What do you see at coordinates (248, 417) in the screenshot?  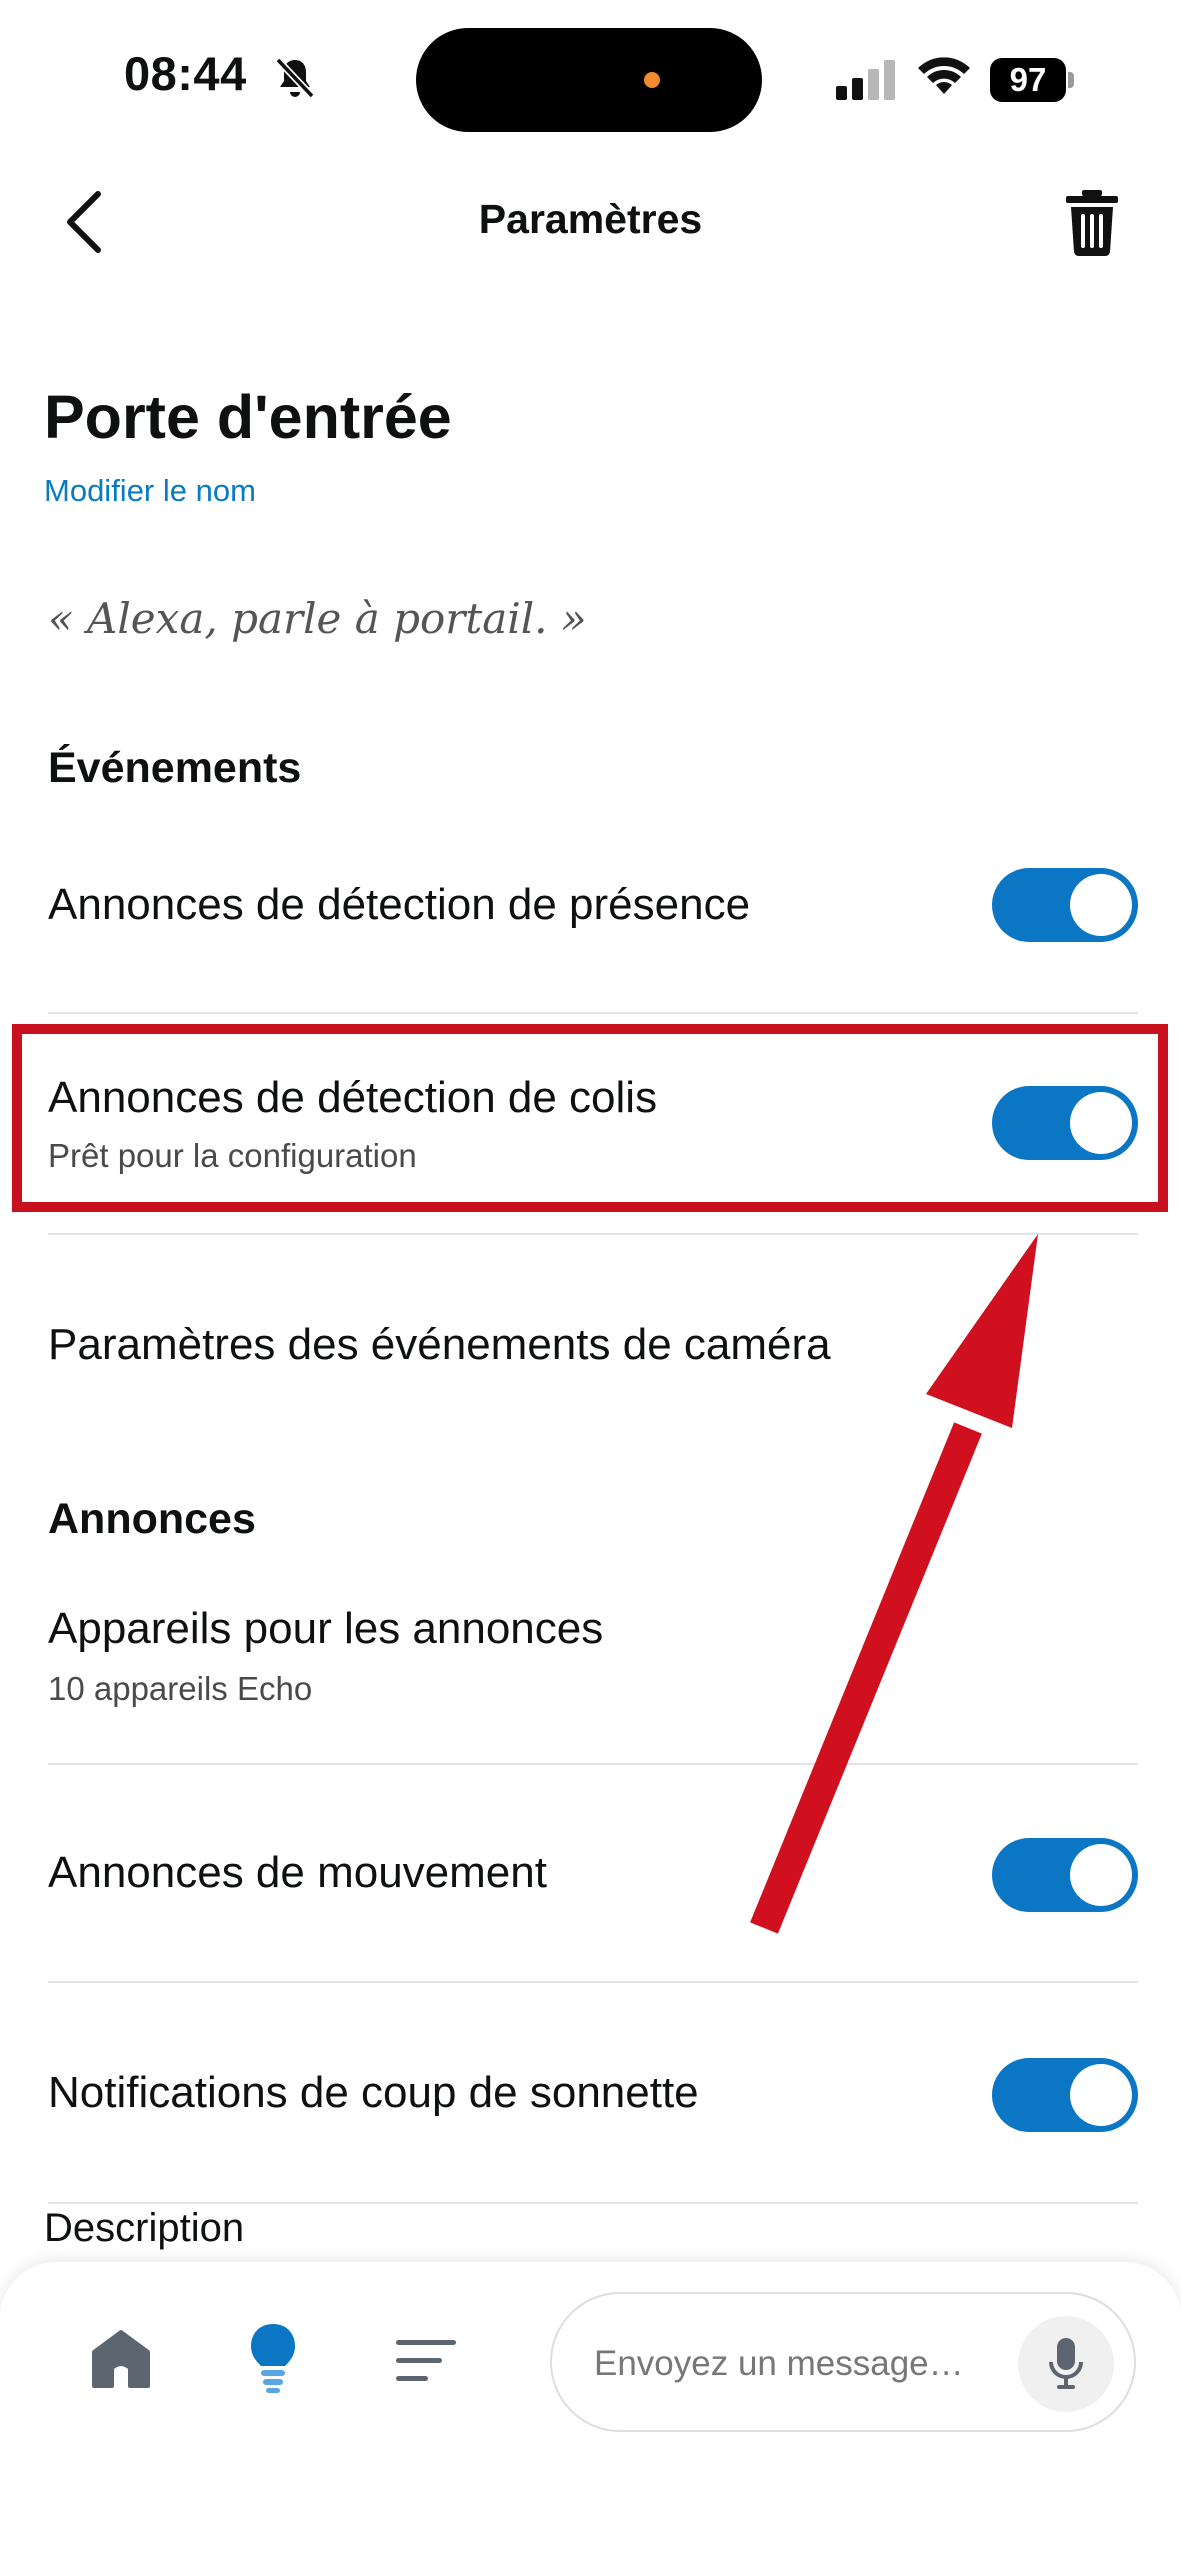 I see `device-name: Porte d'entrée` at bounding box center [248, 417].